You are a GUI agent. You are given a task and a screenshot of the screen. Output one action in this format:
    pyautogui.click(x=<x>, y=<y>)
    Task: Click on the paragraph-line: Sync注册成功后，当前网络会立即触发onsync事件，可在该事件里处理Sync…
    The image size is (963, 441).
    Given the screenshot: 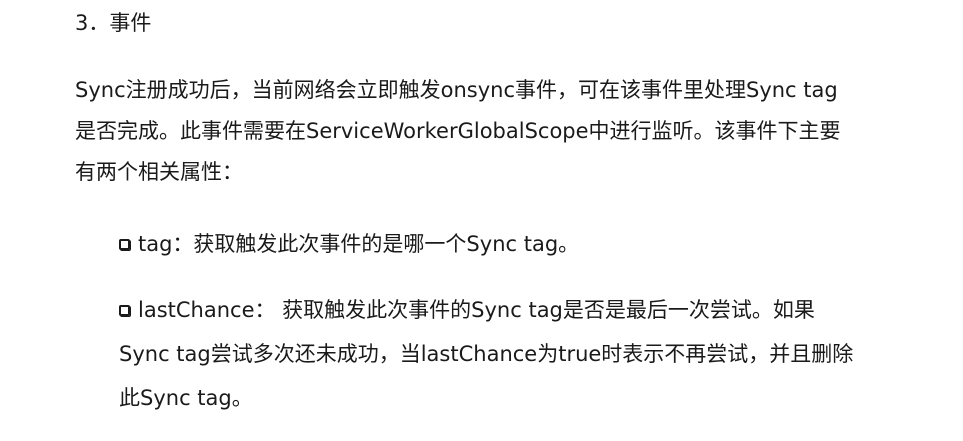 What is the action you would take?
    pyautogui.click(x=456, y=90)
    